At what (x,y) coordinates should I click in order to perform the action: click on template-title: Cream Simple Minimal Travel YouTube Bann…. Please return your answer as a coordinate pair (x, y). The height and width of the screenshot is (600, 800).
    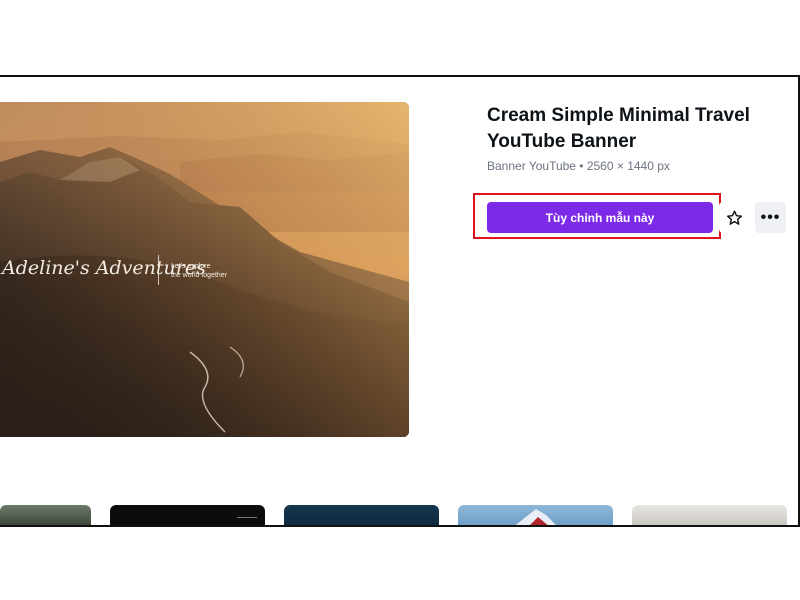
    Looking at the image, I should click on (618, 128).